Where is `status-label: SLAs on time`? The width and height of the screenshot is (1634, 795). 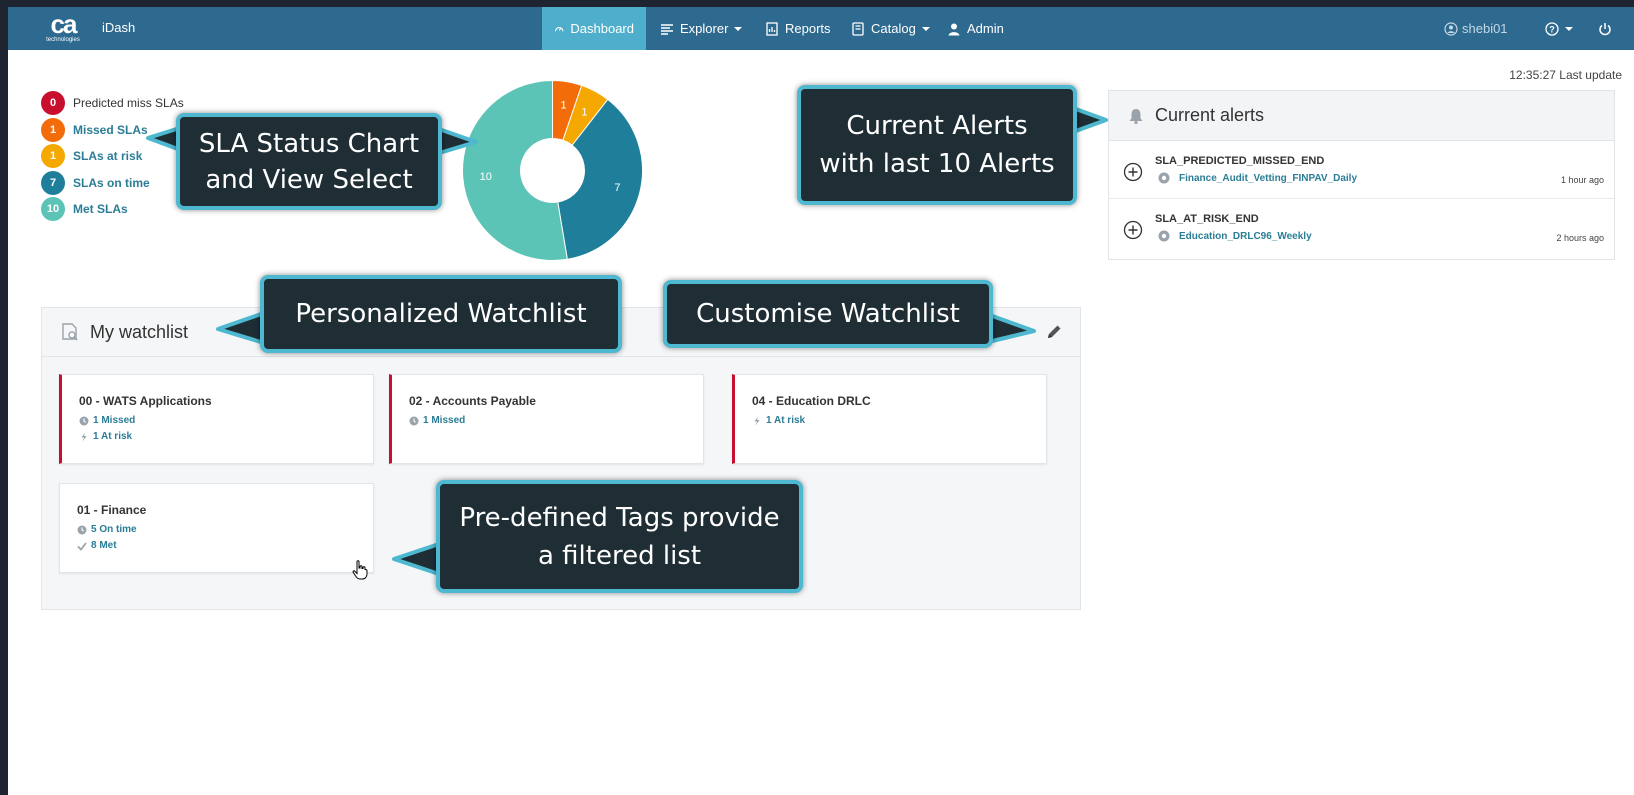
status-label: SLAs on time is located at coordinates (111, 183).